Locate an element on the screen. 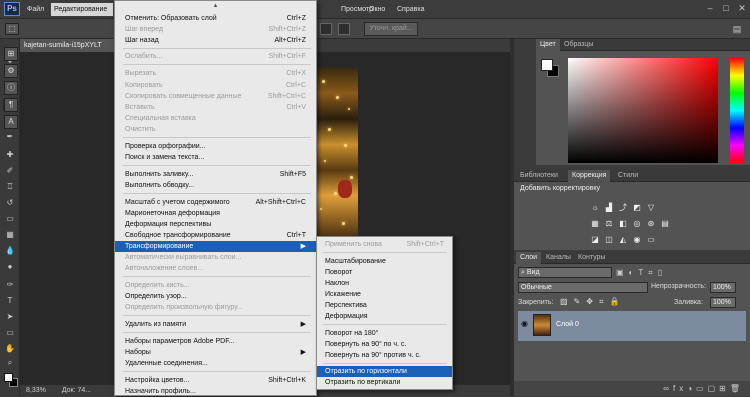  levels-icon: ▟ is located at coordinates (609, 208).